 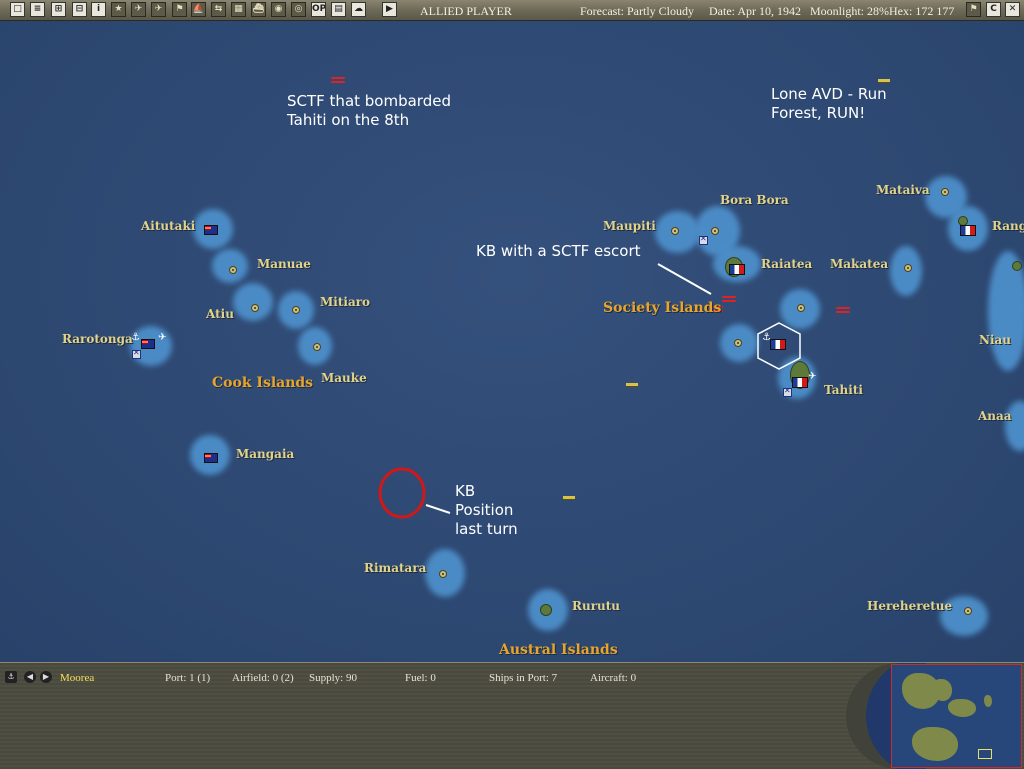 I want to click on port-size: Port: 1 (1), so click(x=188, y=678).